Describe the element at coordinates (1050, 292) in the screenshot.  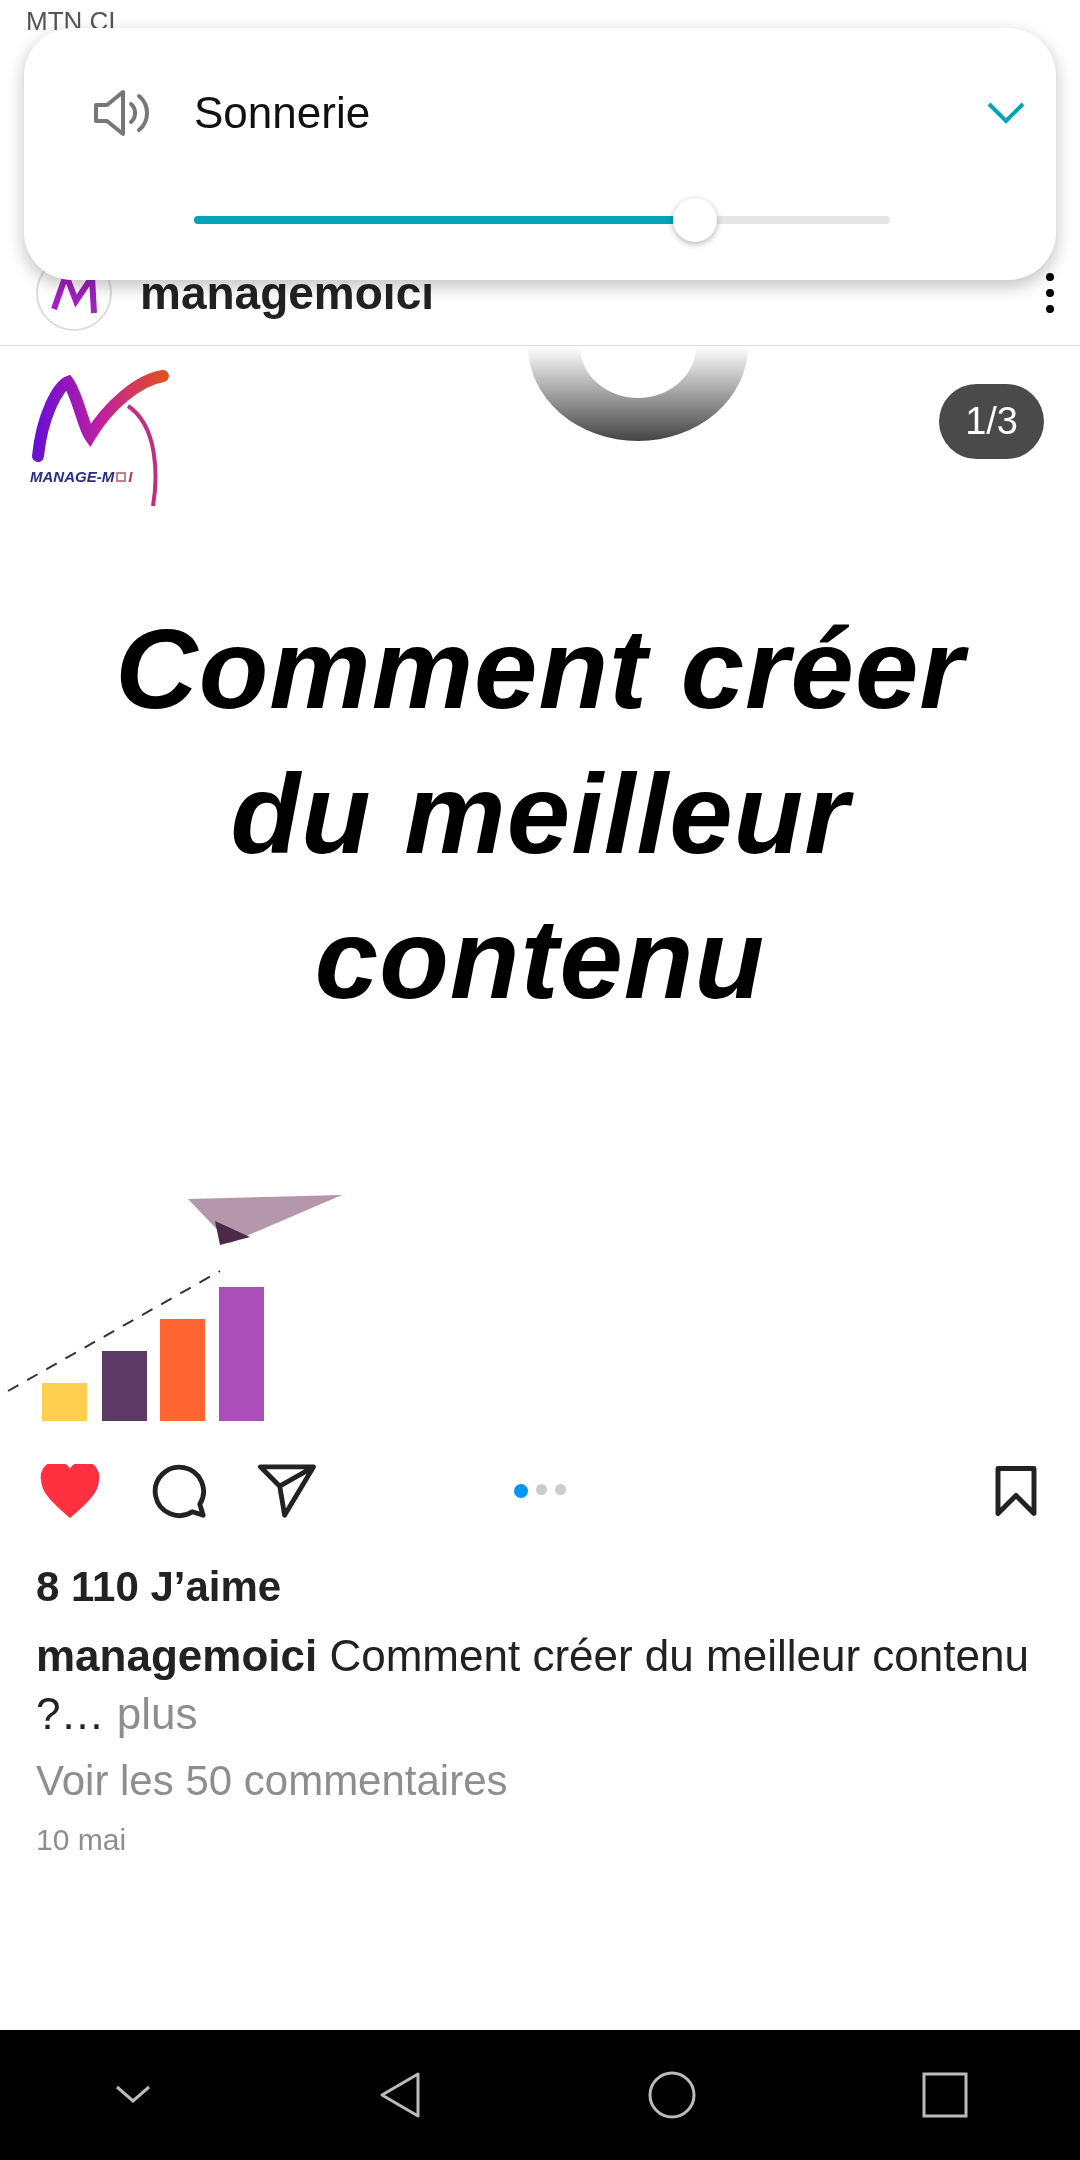
I see `more-options-icon` at that location.